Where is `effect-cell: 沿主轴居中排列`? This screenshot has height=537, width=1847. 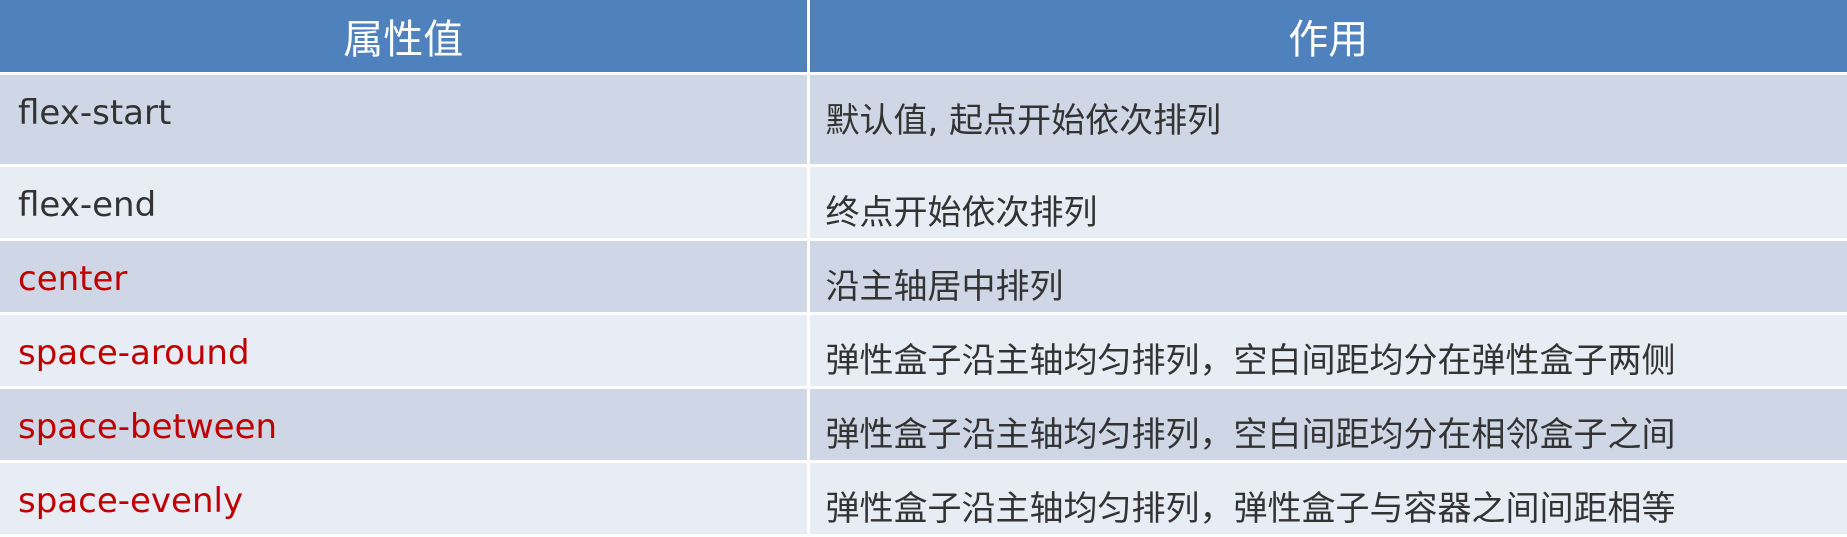 effect-cell: 沿主轴居中排列 is located at coordinates (1327, 277).